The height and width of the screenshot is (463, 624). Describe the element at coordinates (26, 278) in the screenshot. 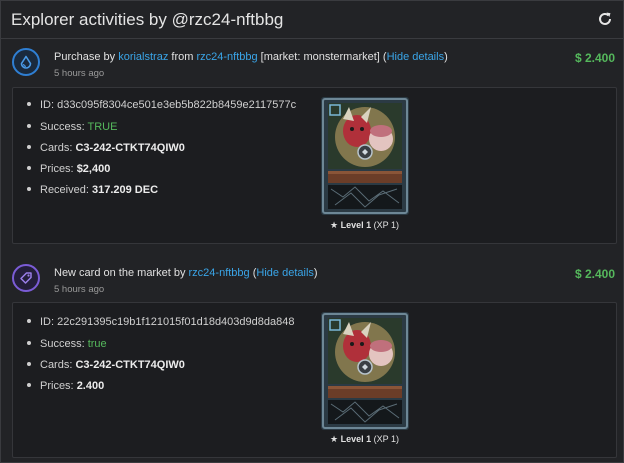

I see `tag-icon` at that location.